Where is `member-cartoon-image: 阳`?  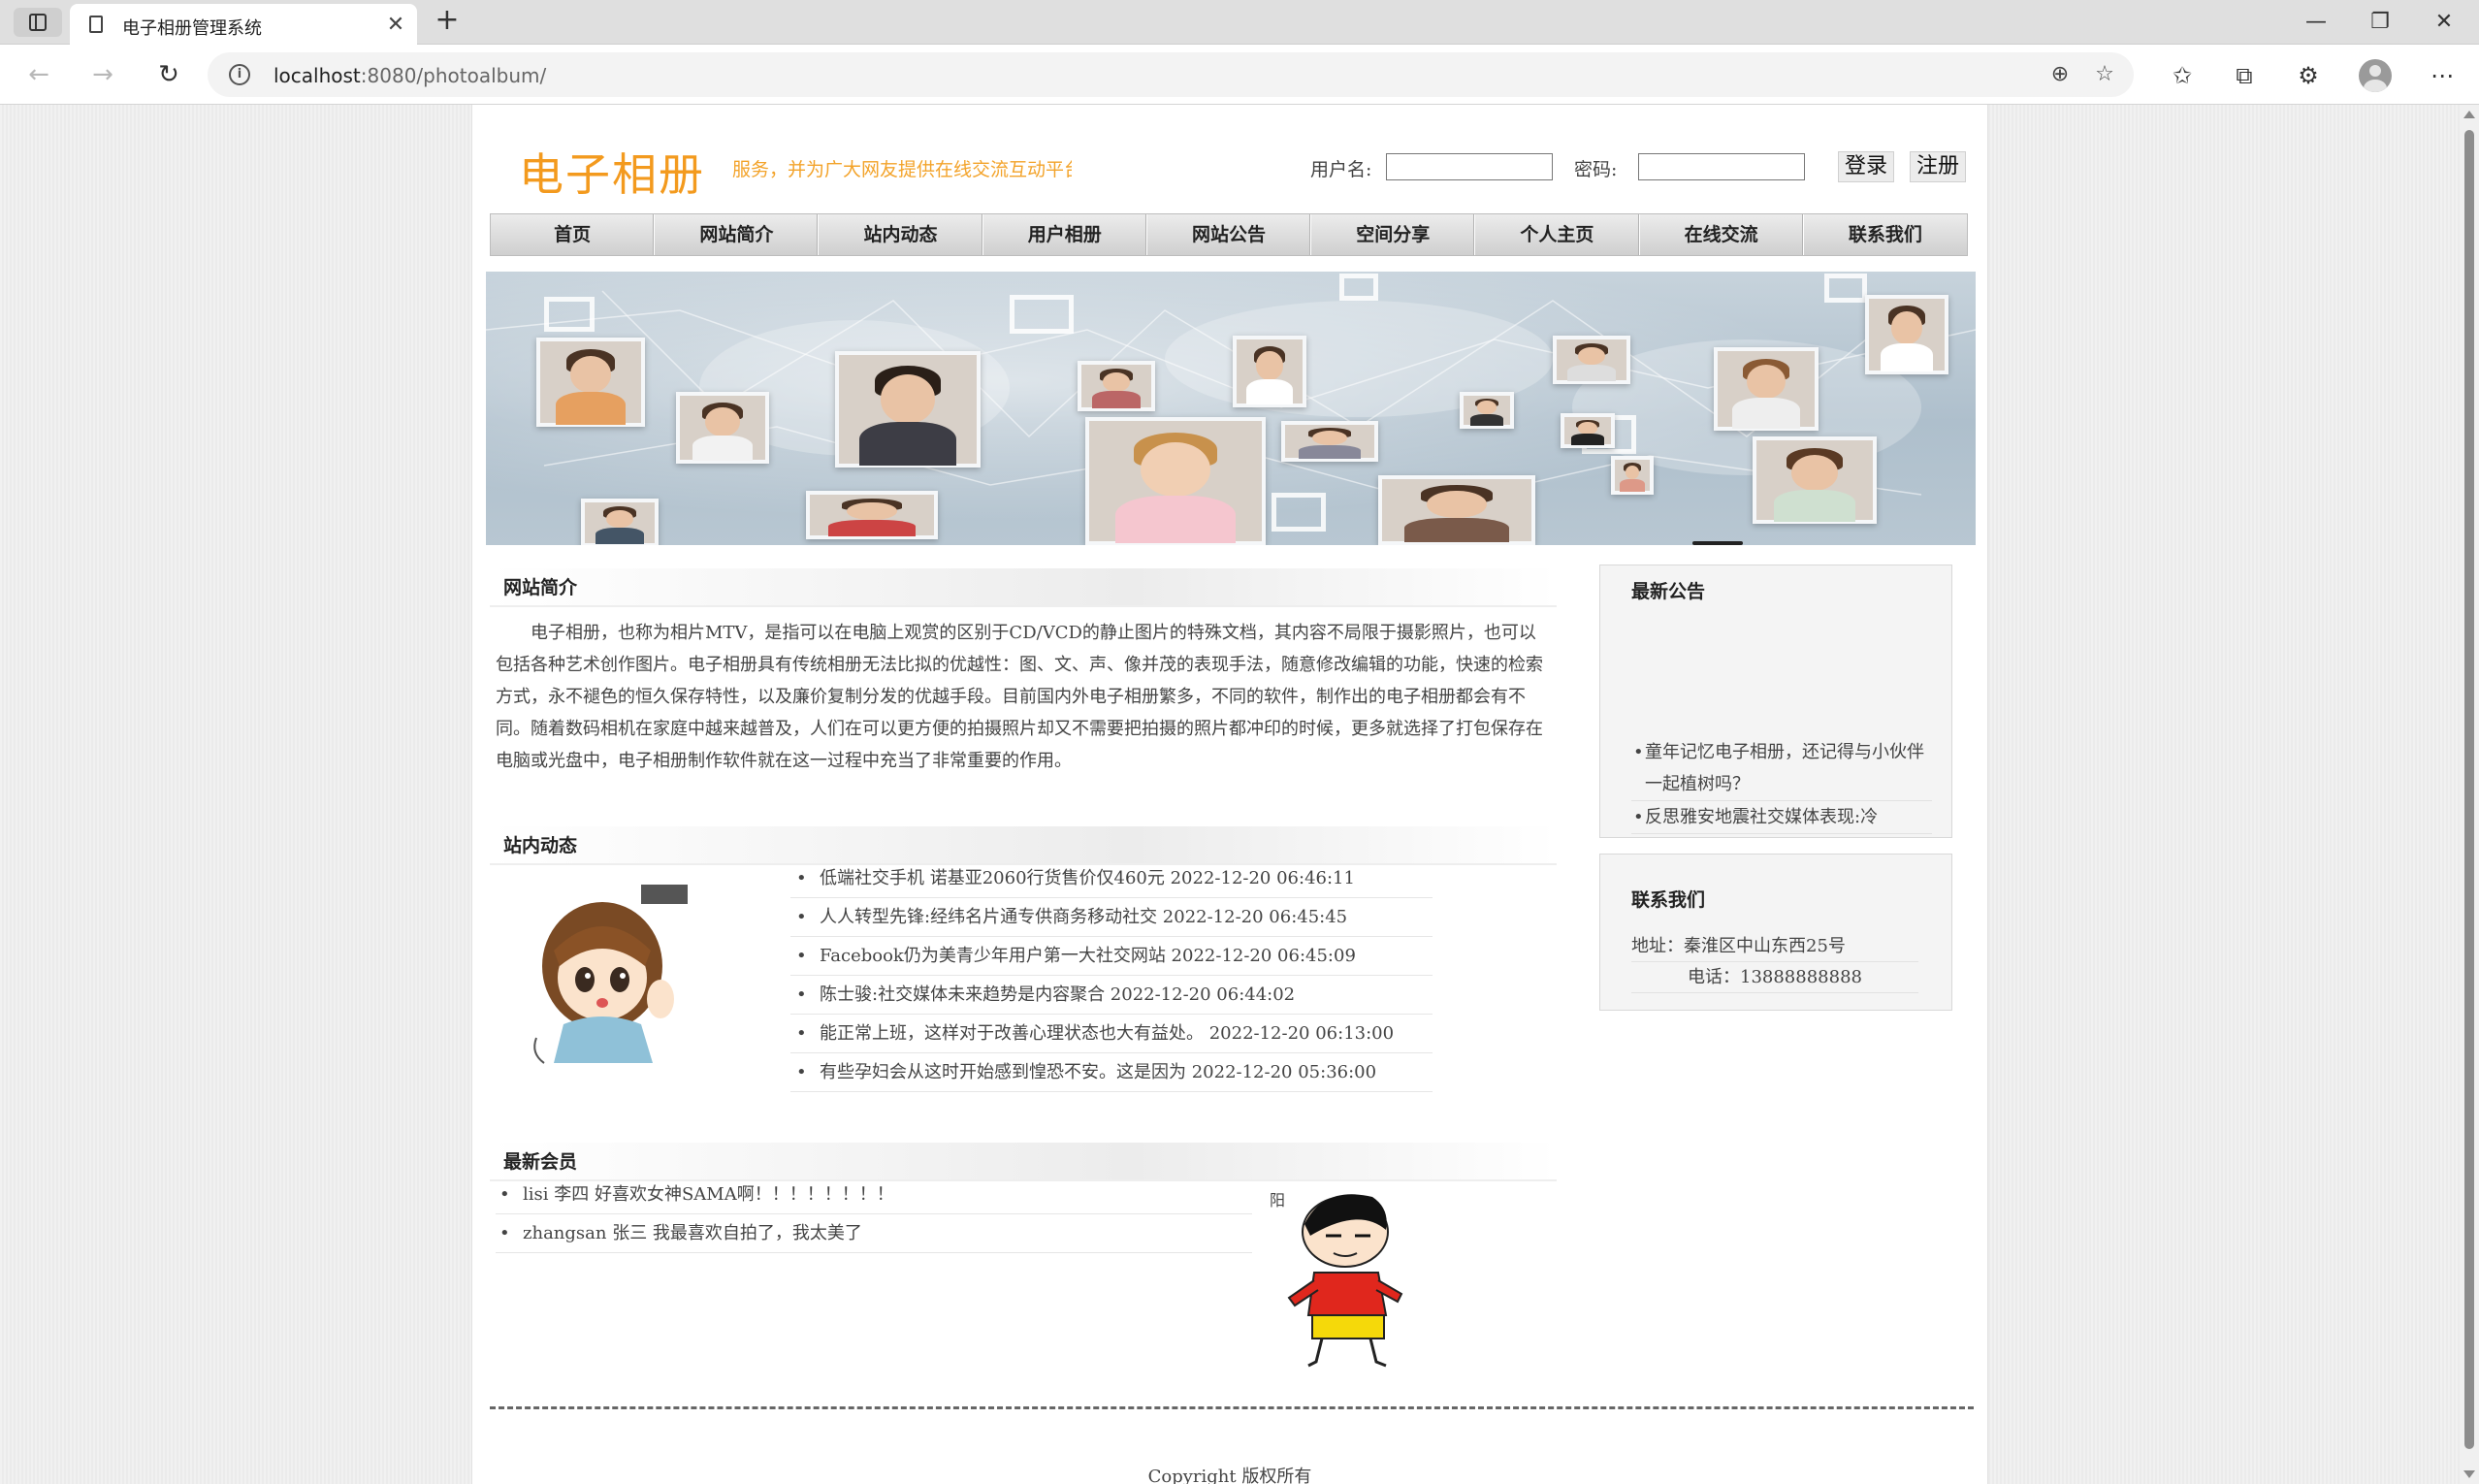 member-cartoon-image: 阳 is located at coordinates (1348, 1276).